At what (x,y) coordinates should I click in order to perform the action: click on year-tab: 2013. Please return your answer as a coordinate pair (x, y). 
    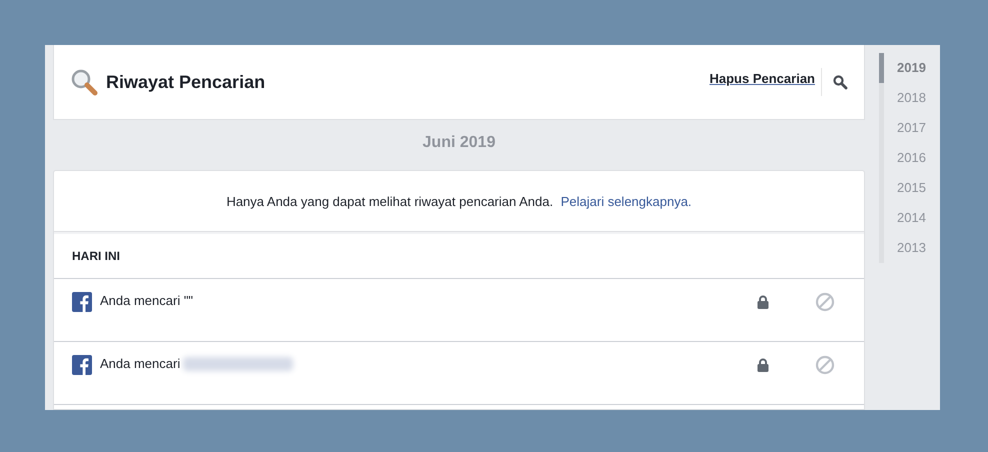
    Looking at the image, I should click on (909, 248).